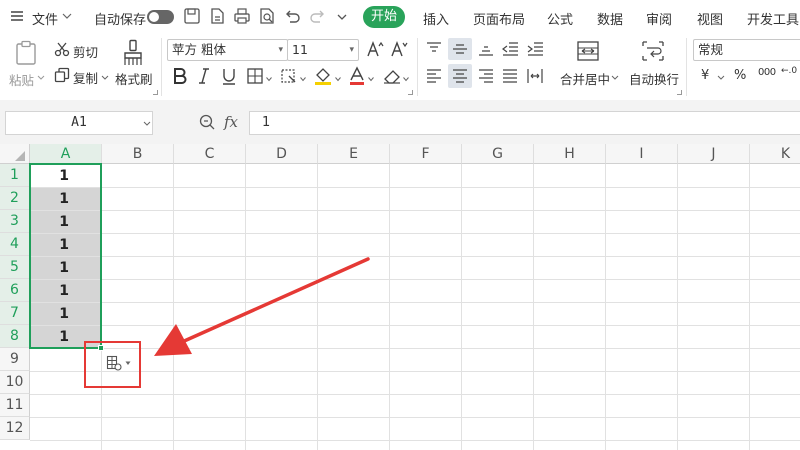 Image resolution: width=800 pixels, height=450 pixels. Describe the element at coordinates (384, 17) in the screenshot. I see `tab-start: 开始` at that location.